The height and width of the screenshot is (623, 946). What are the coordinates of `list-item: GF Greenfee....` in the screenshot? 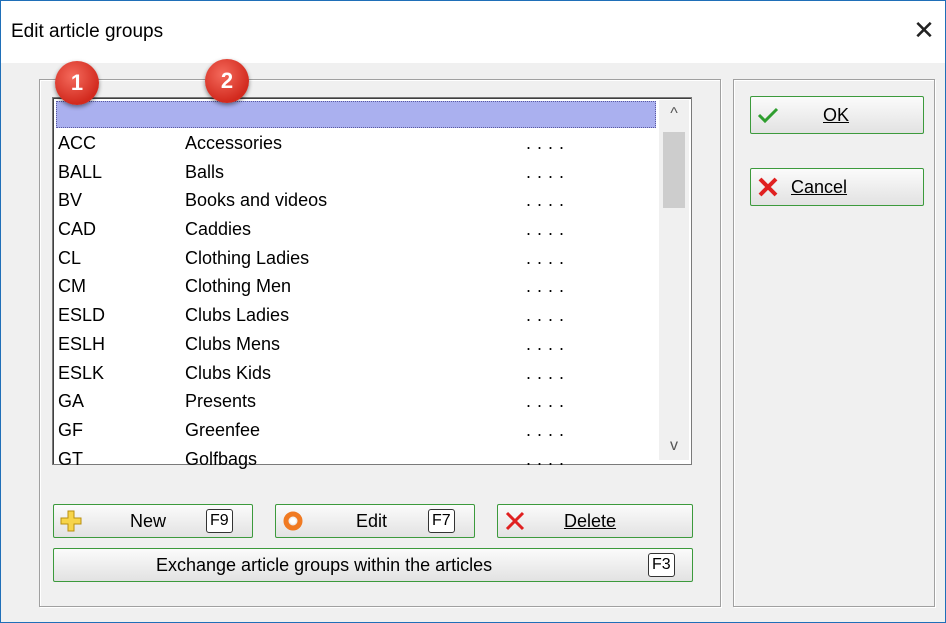 It's located at (356, 433).